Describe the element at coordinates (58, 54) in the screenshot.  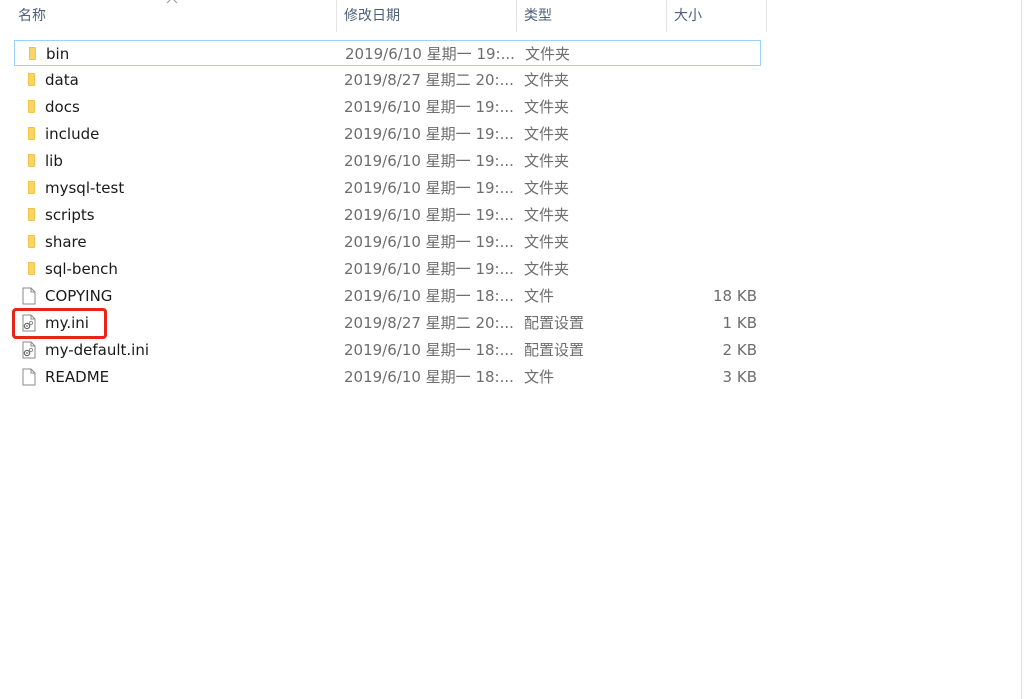
I see `file-name: bin` at that location.